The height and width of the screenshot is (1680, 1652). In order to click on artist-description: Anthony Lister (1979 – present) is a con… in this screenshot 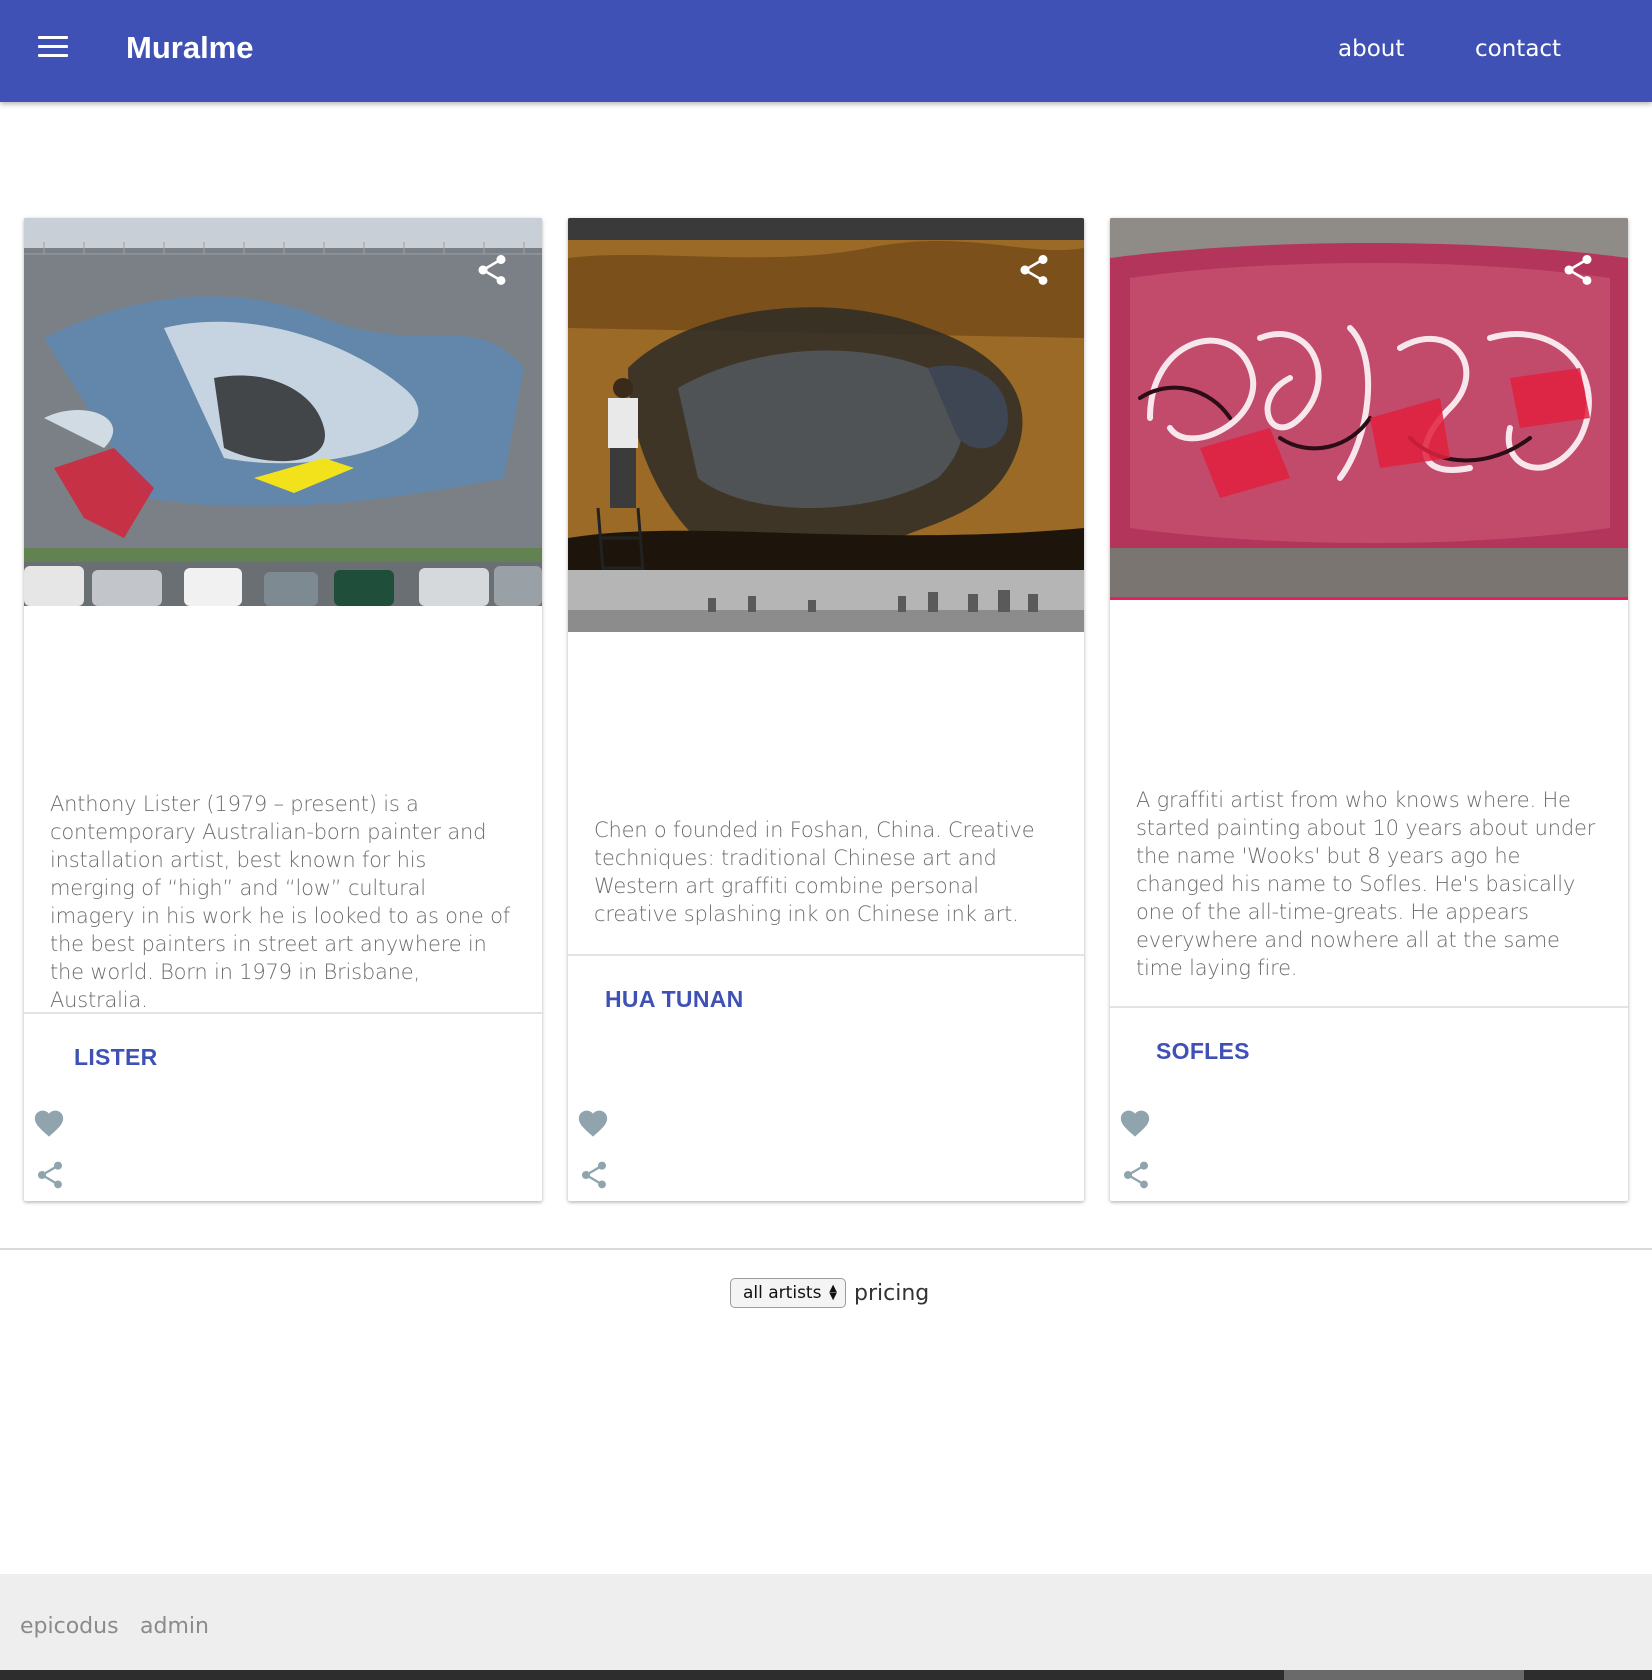, I will do `click(280, 902)`.